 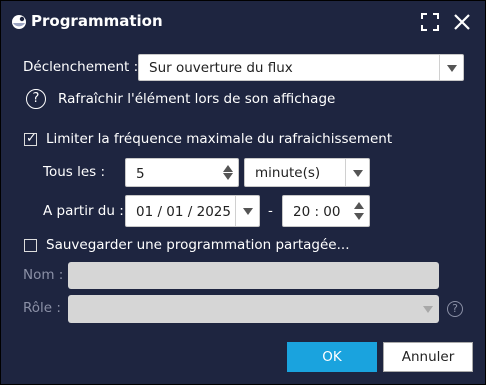 What do you see at coordinates (243, 22) in the screenshot?
I see `title-bar: Programmation` at bounding box center [243, 22].